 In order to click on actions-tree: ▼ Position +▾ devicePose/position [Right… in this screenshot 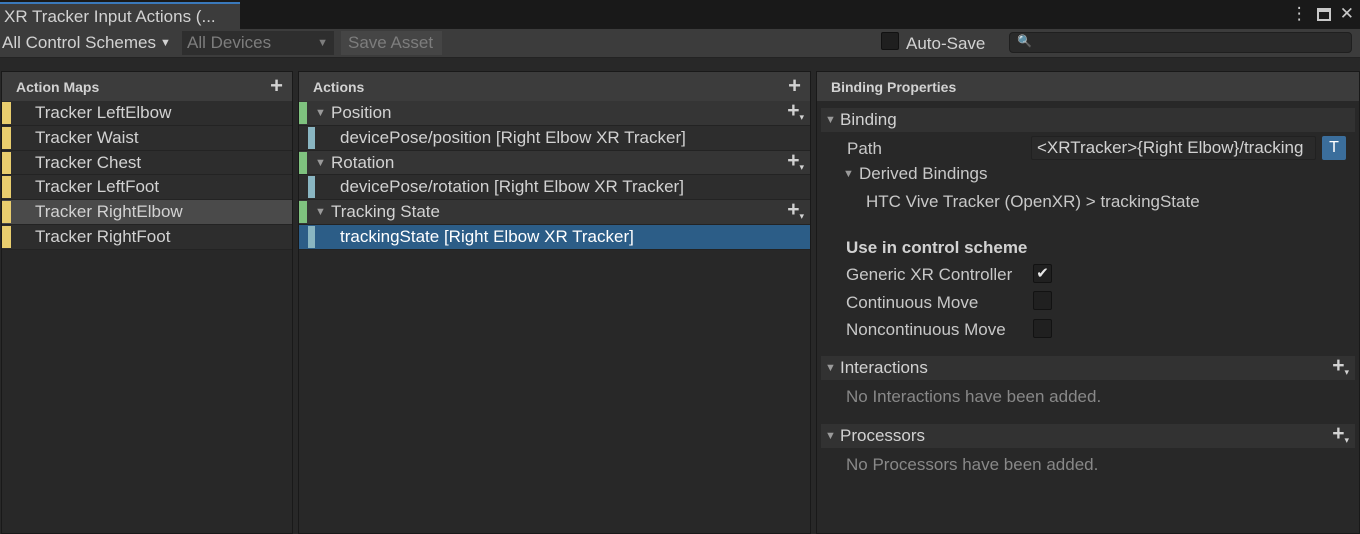, I will do `click(554, 174)`.